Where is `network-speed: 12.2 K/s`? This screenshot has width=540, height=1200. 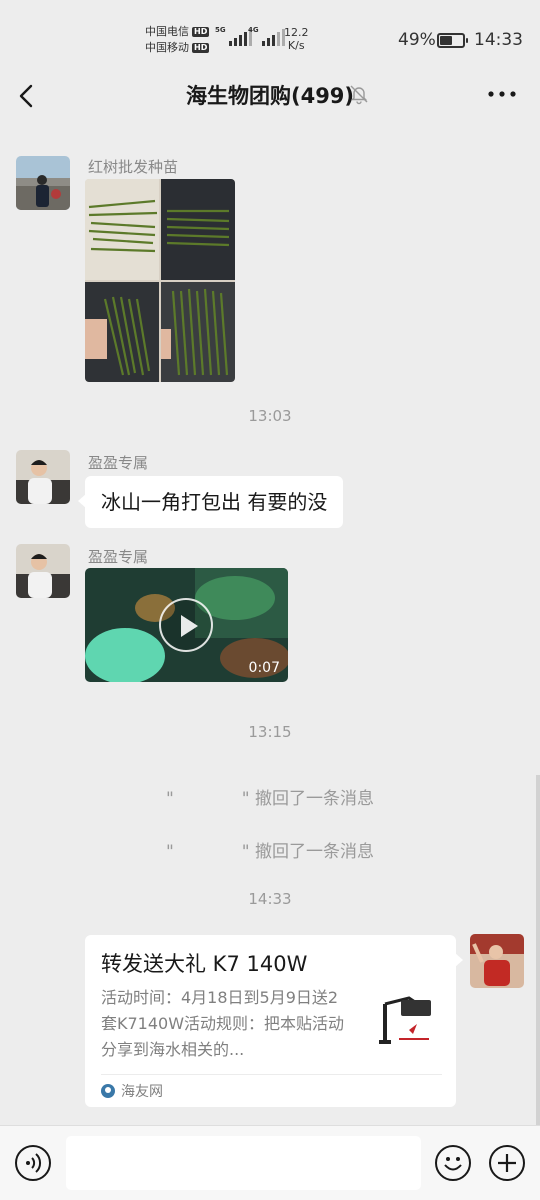 network-speed: 12.2 K/s is located at coordinates (296, 39).